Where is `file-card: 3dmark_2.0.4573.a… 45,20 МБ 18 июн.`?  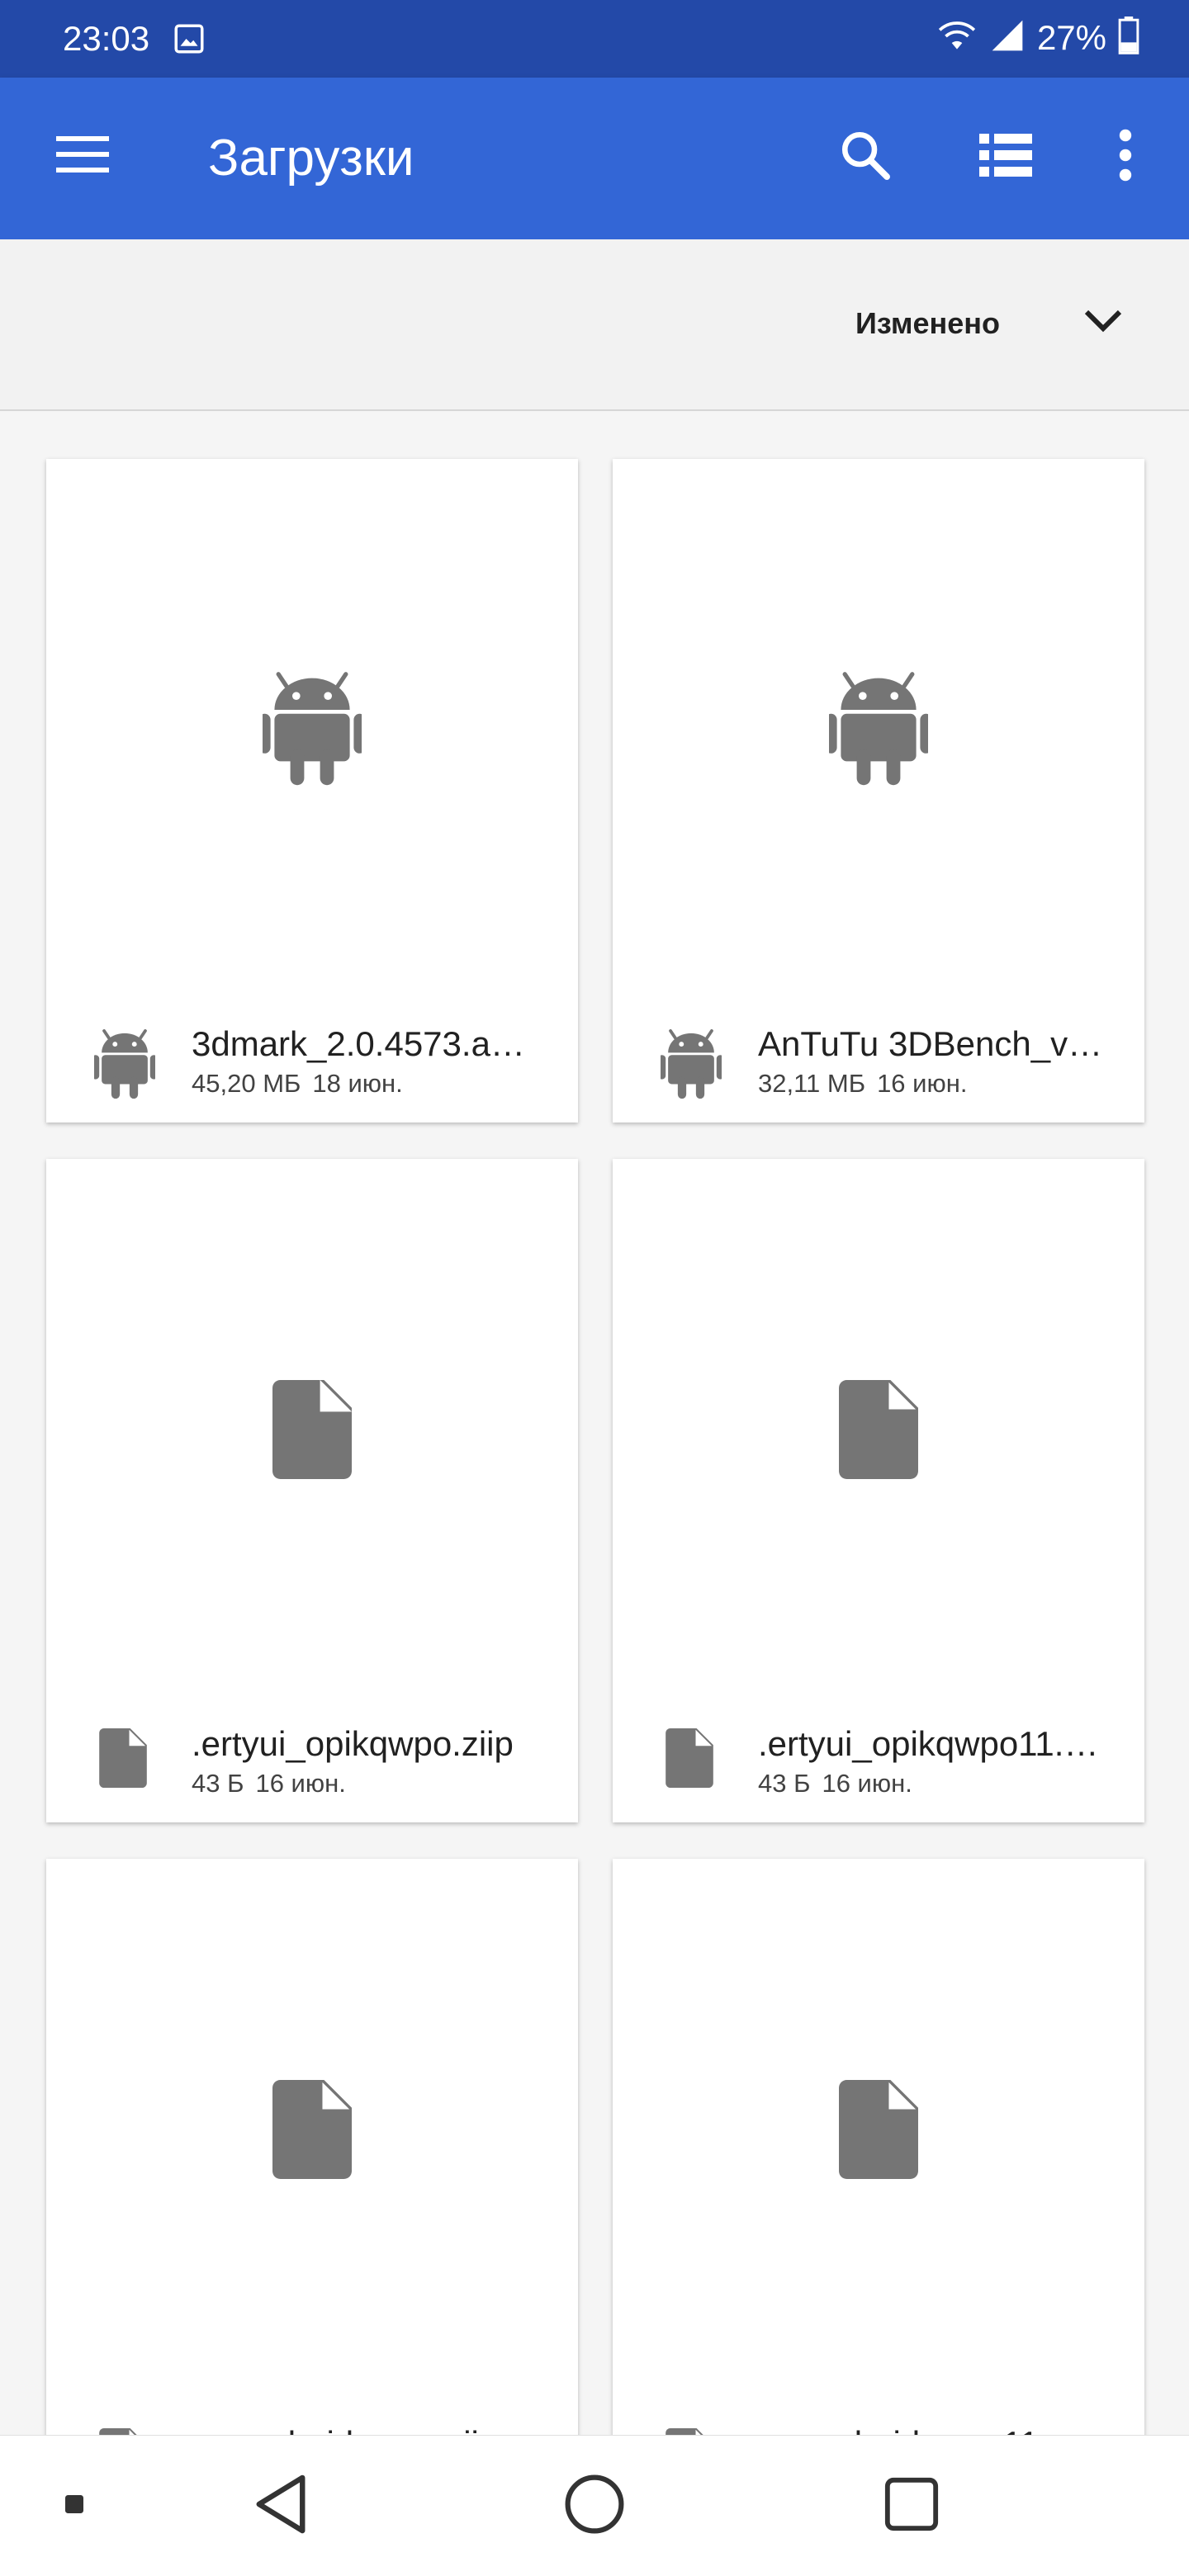
file-card: 3dmark_2.0.4573.a… 45,20 МБ 18 июн. is located at coordinates (312, 791).